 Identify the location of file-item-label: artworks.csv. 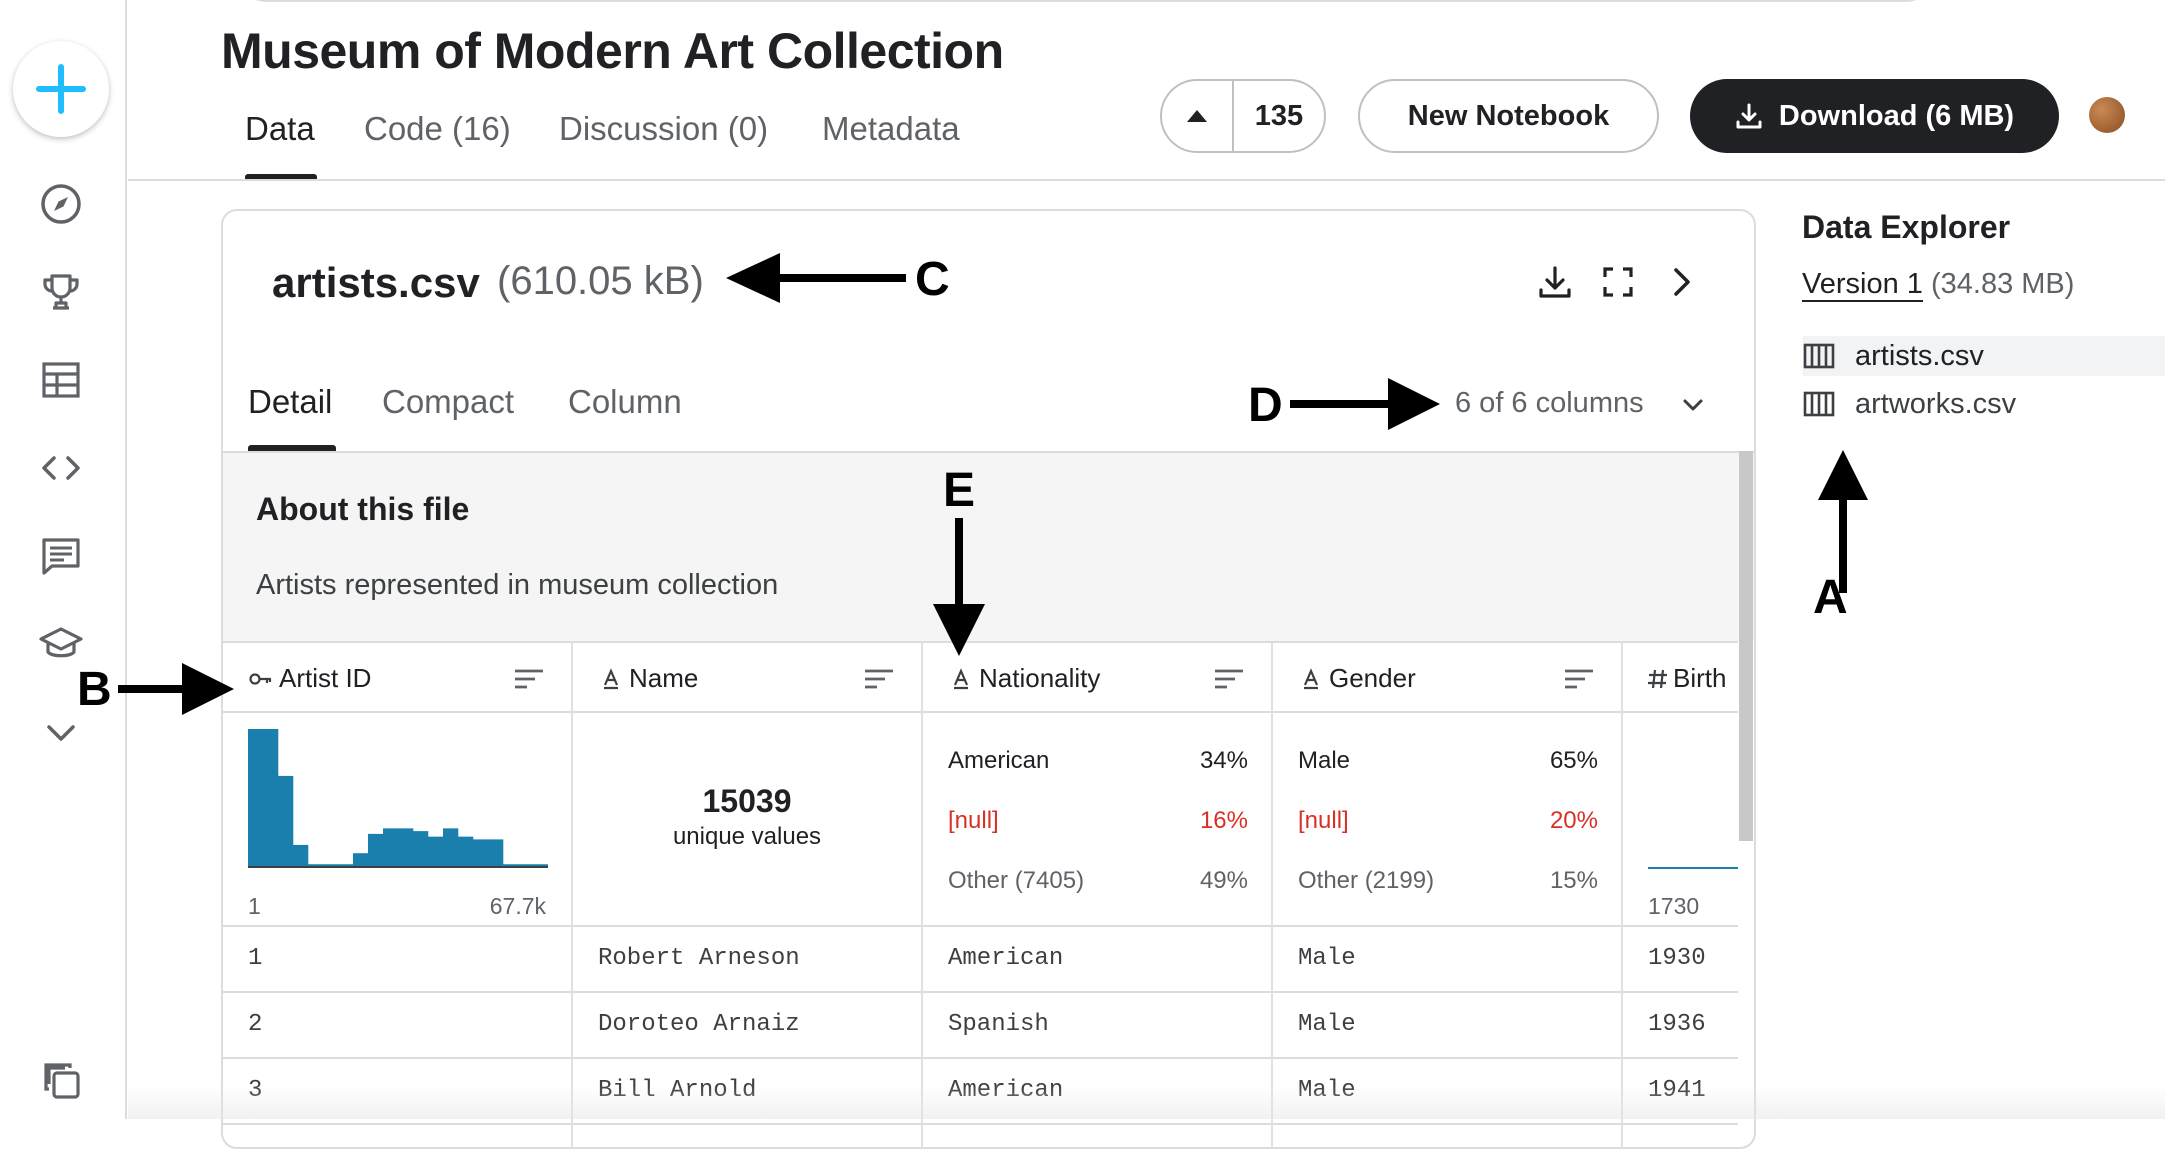
(1936, 403).